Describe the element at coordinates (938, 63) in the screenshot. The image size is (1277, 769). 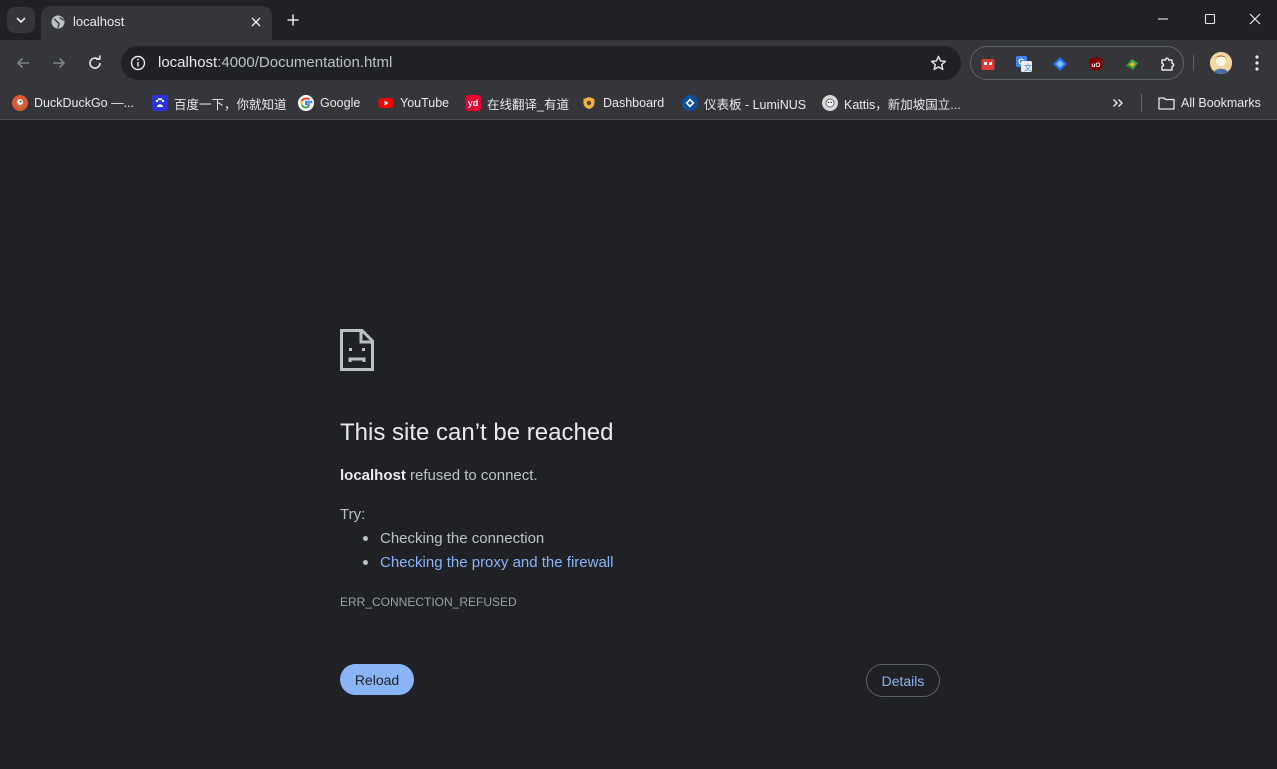
I see `bookmark-star-icon` at that location.